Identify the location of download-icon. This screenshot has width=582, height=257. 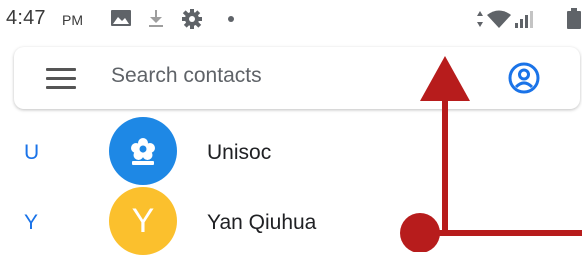
(156, 18).